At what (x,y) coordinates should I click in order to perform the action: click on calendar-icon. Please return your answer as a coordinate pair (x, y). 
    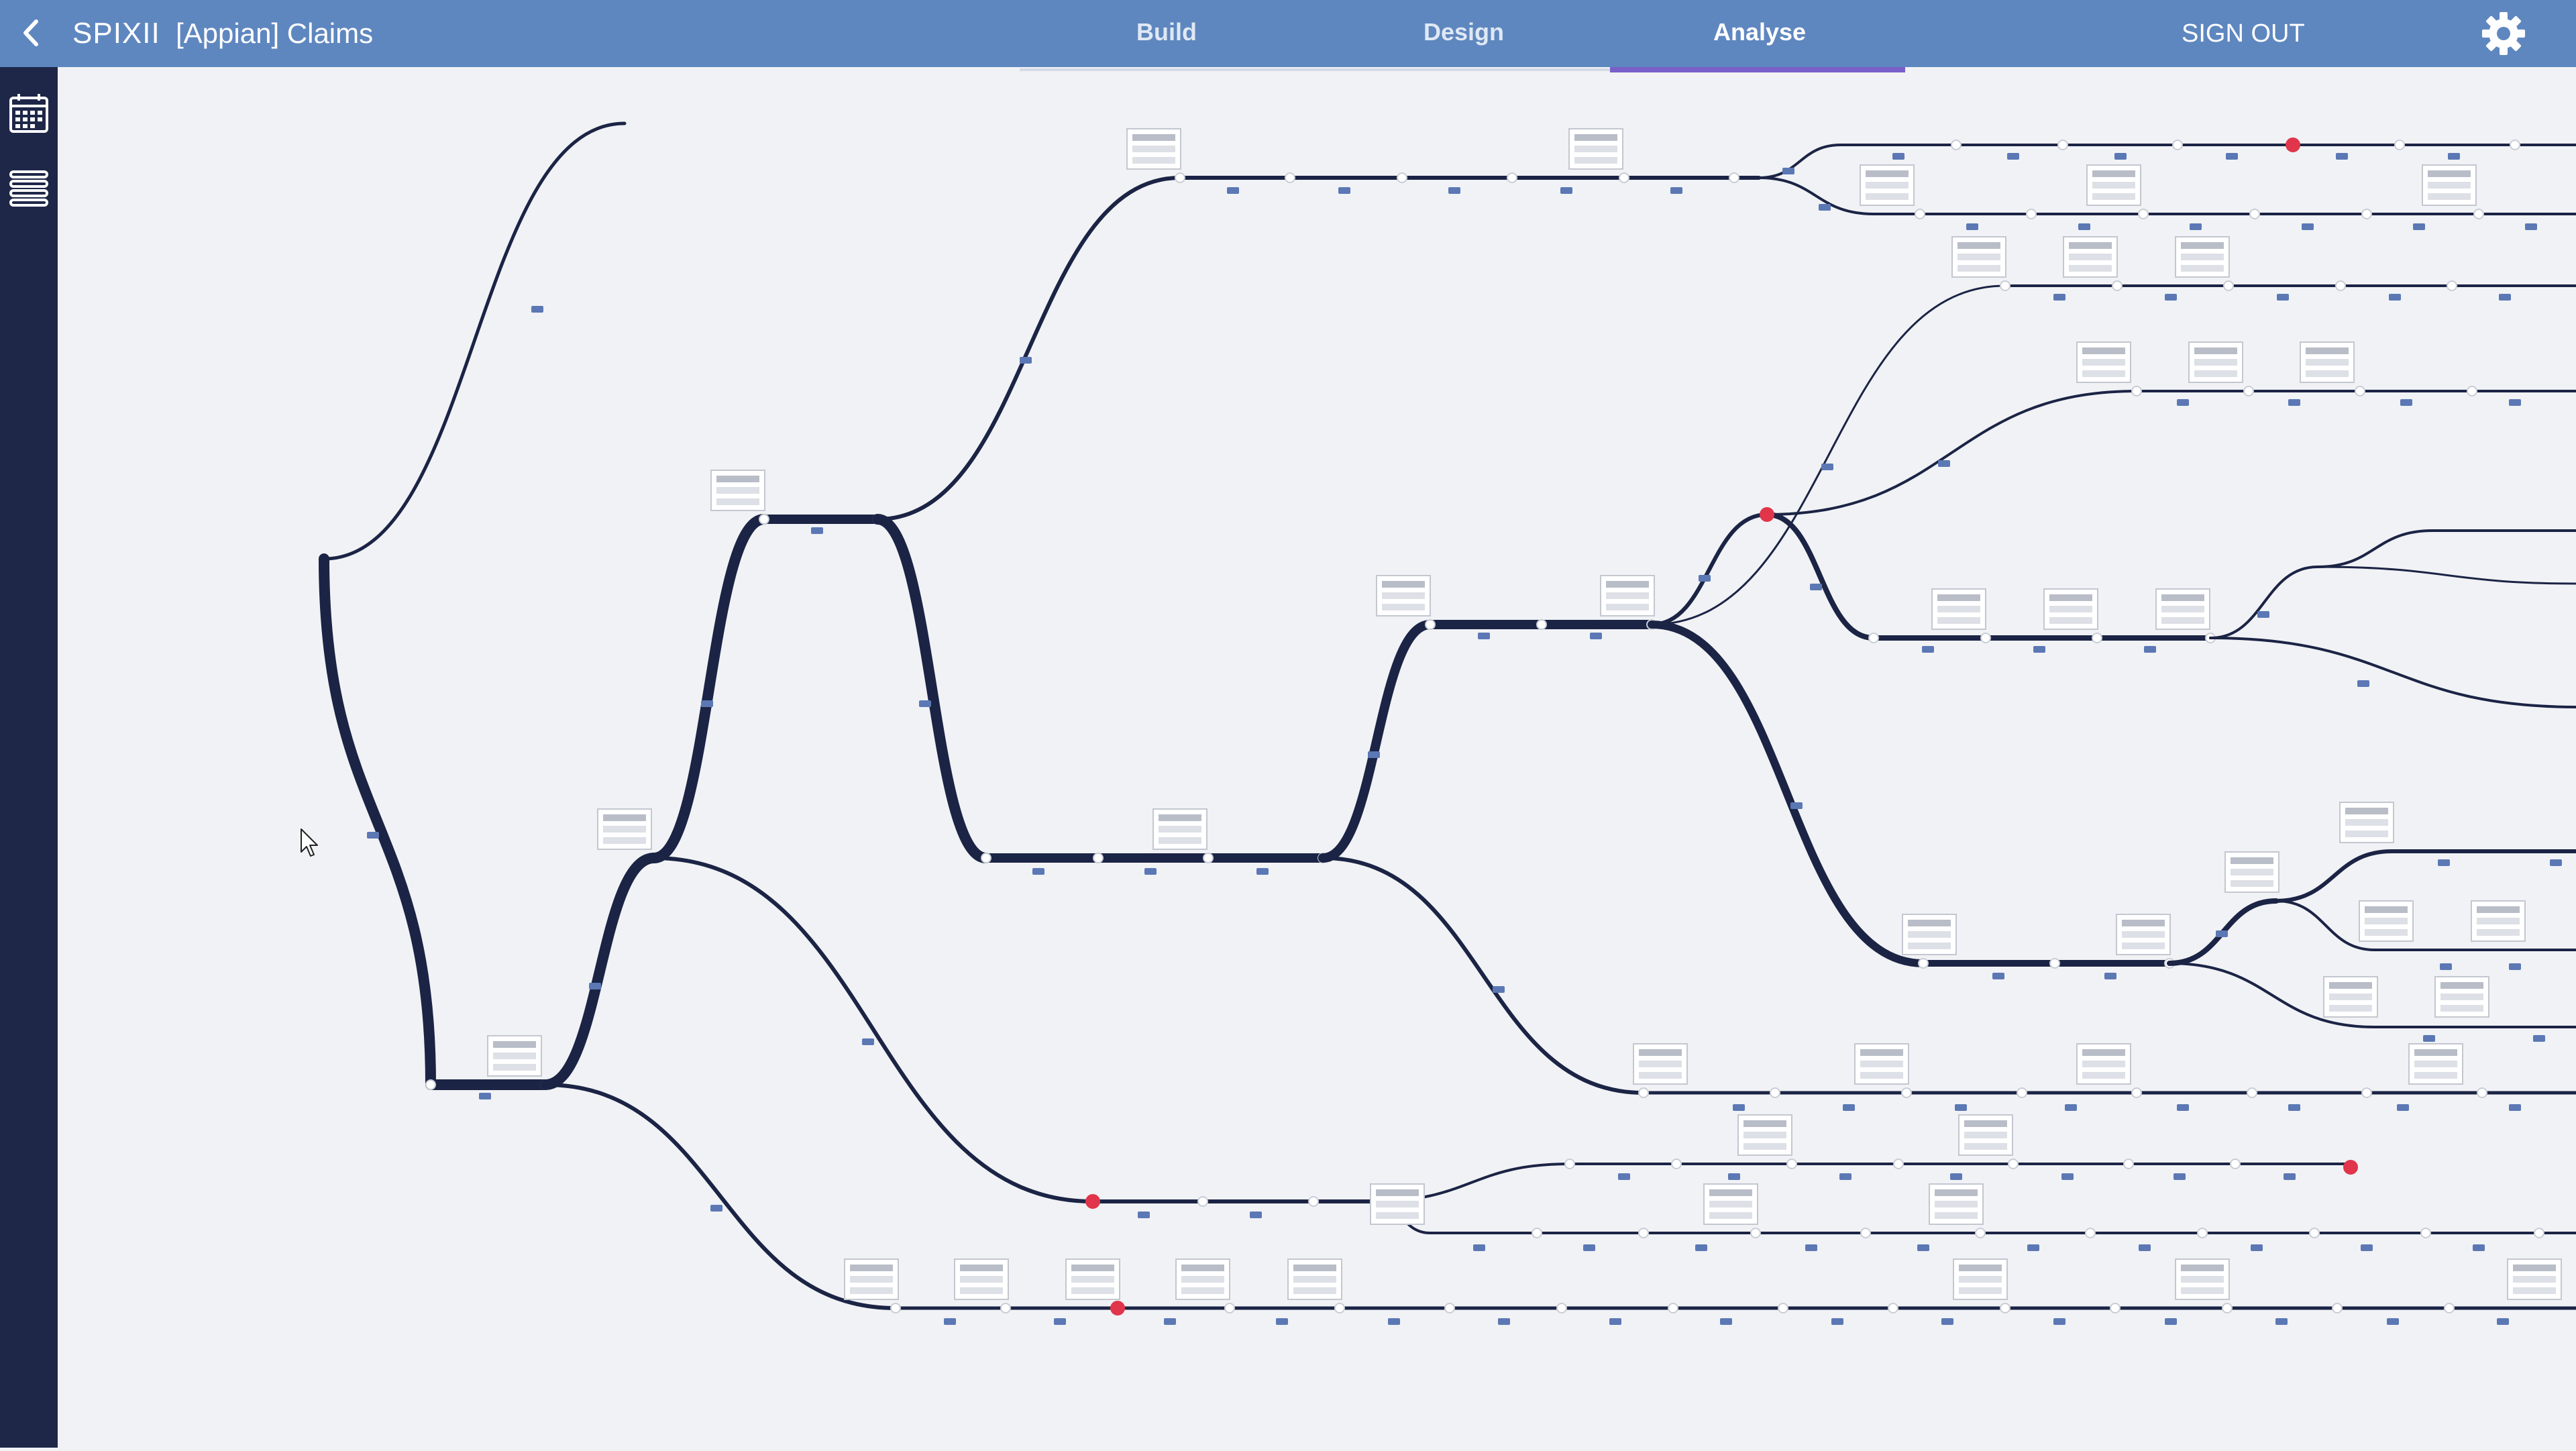
    Looking at the image, I should click on (28, 113).